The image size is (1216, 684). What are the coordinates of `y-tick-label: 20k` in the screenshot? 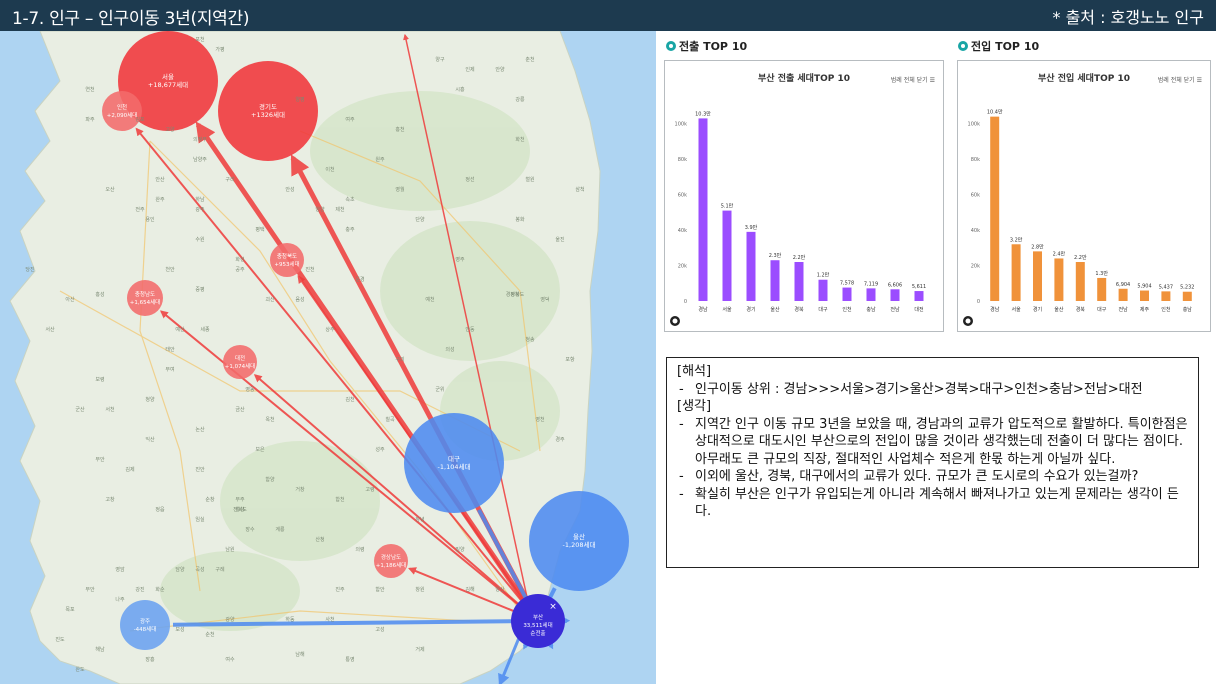 It's located at (682, 267).